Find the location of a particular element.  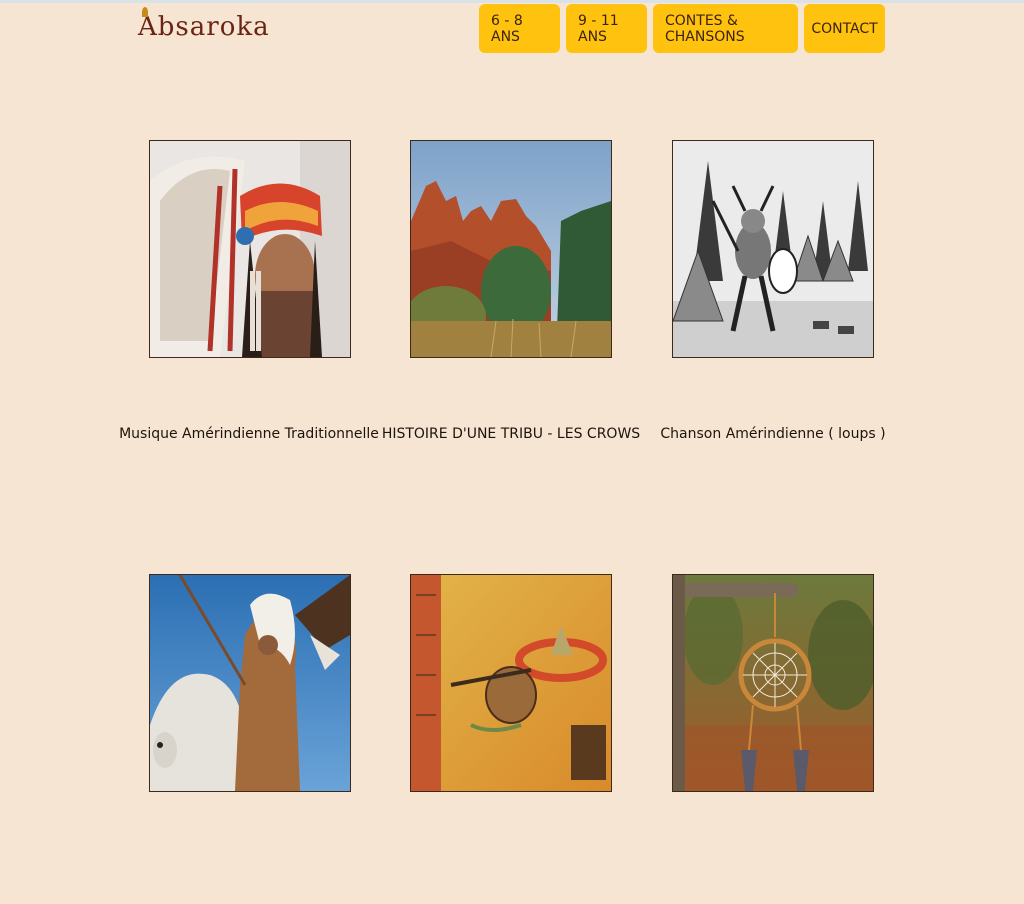

nav-contact: CONTACT is located at coordinates (844, 28).